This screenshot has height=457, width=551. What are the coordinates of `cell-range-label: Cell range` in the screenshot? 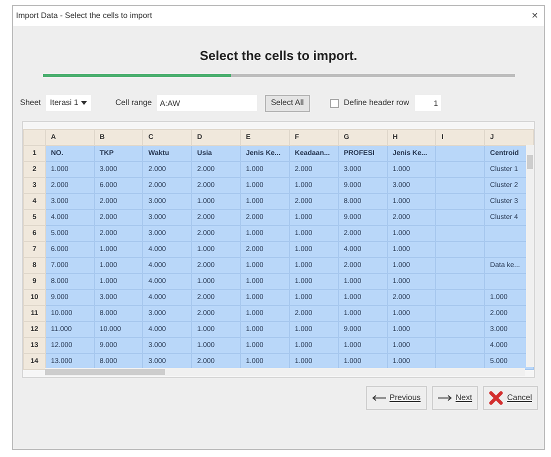 It's located at (133, 103).